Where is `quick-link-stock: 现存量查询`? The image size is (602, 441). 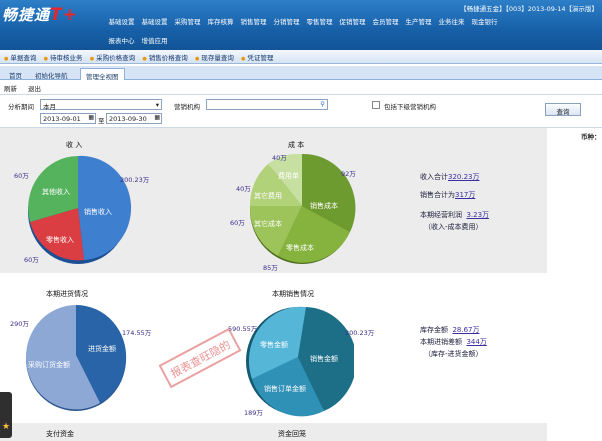 quick-link-stock: 现存量查询 is located at coordinates (214, 57).